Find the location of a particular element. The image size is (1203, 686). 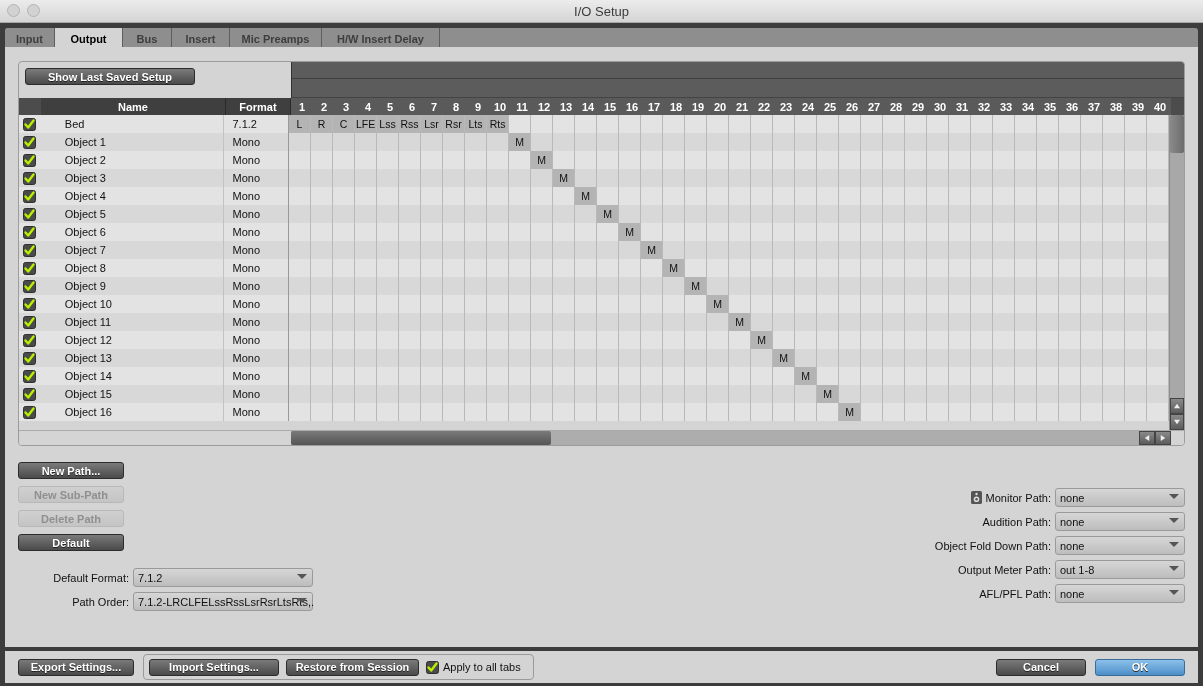

channel-assignment: Lss is located at coordinates (388, 124).